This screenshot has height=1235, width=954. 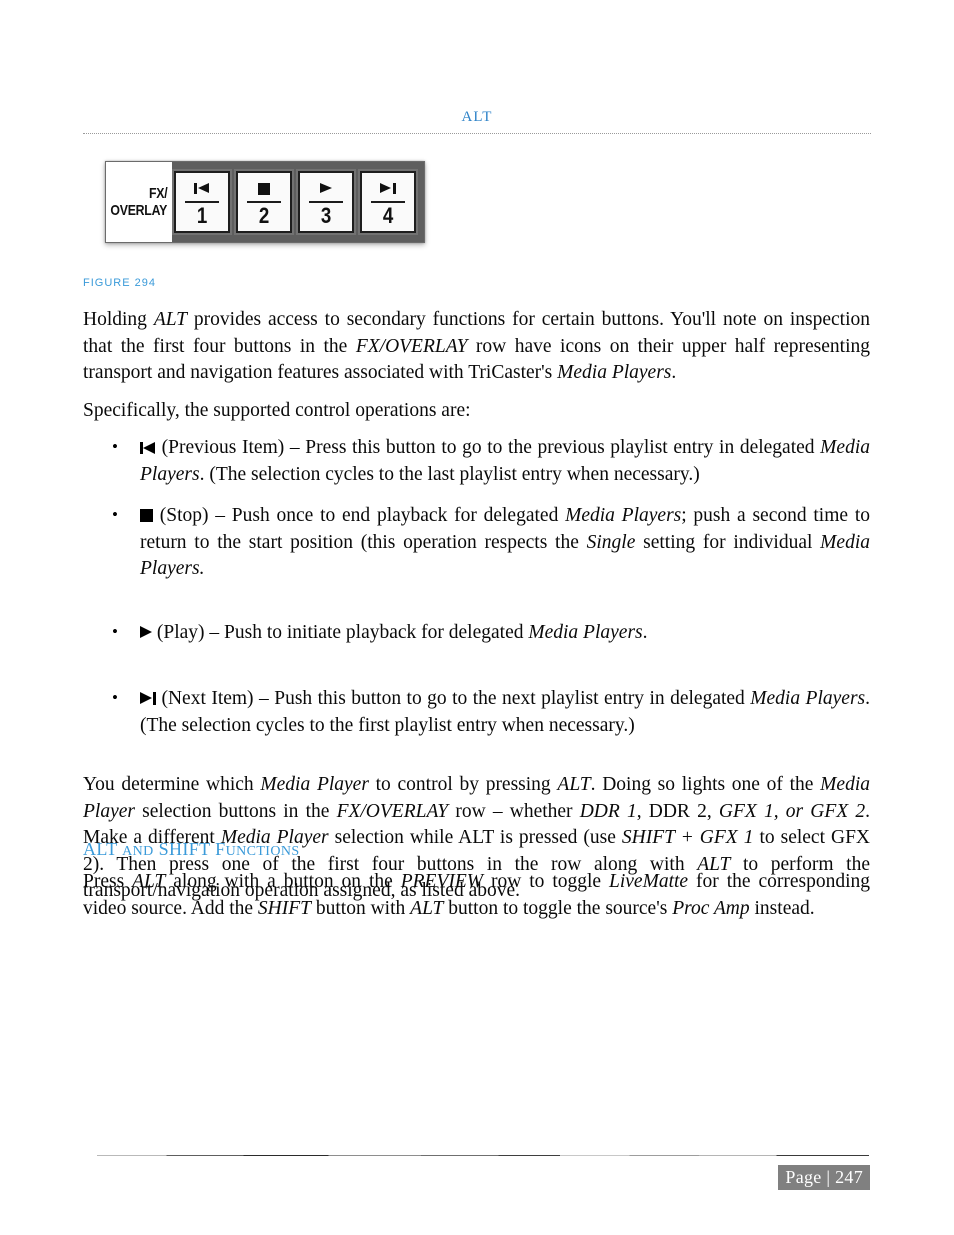 I want to click on closing-emphasis-1: ALT, so click(x=149, y=881).